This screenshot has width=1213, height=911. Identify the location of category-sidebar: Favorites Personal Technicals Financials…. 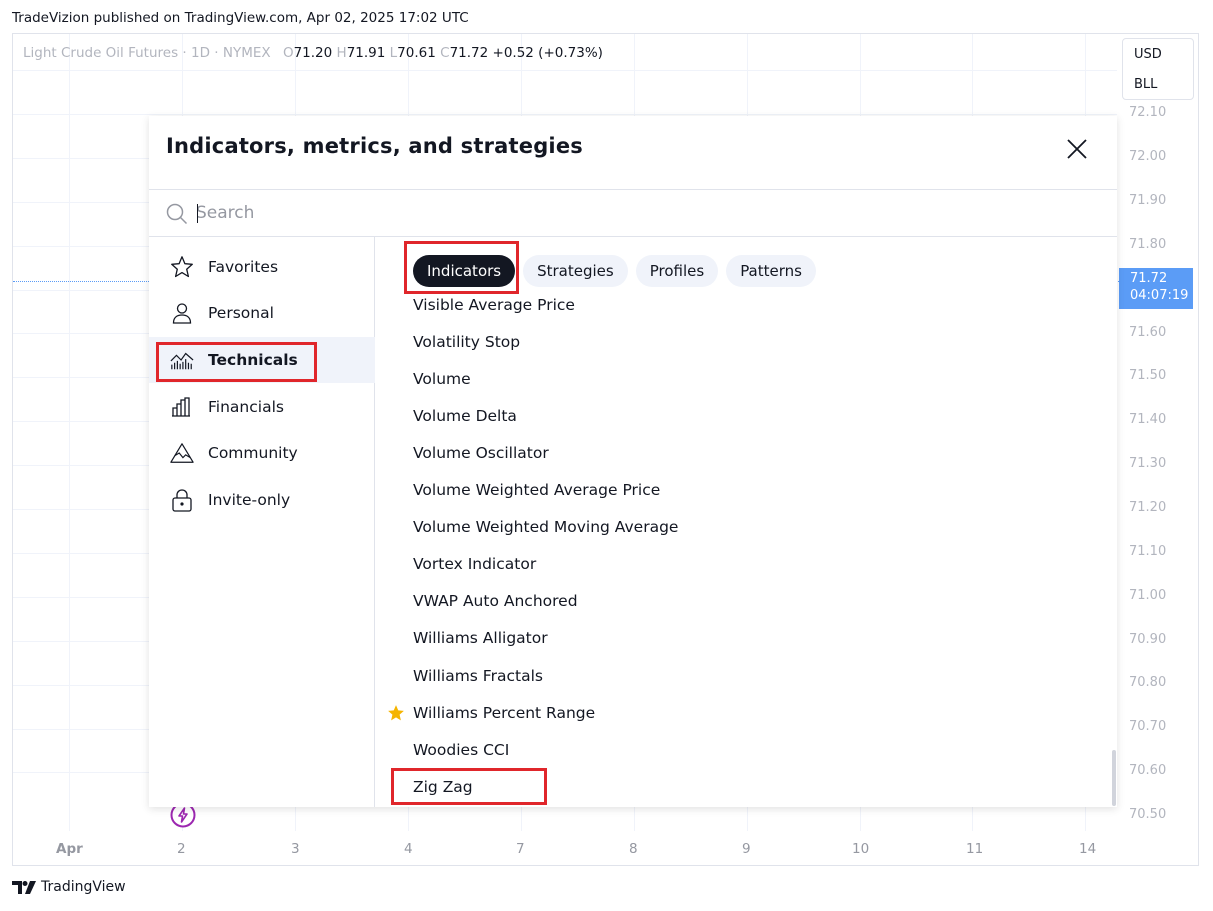
(262, 522).